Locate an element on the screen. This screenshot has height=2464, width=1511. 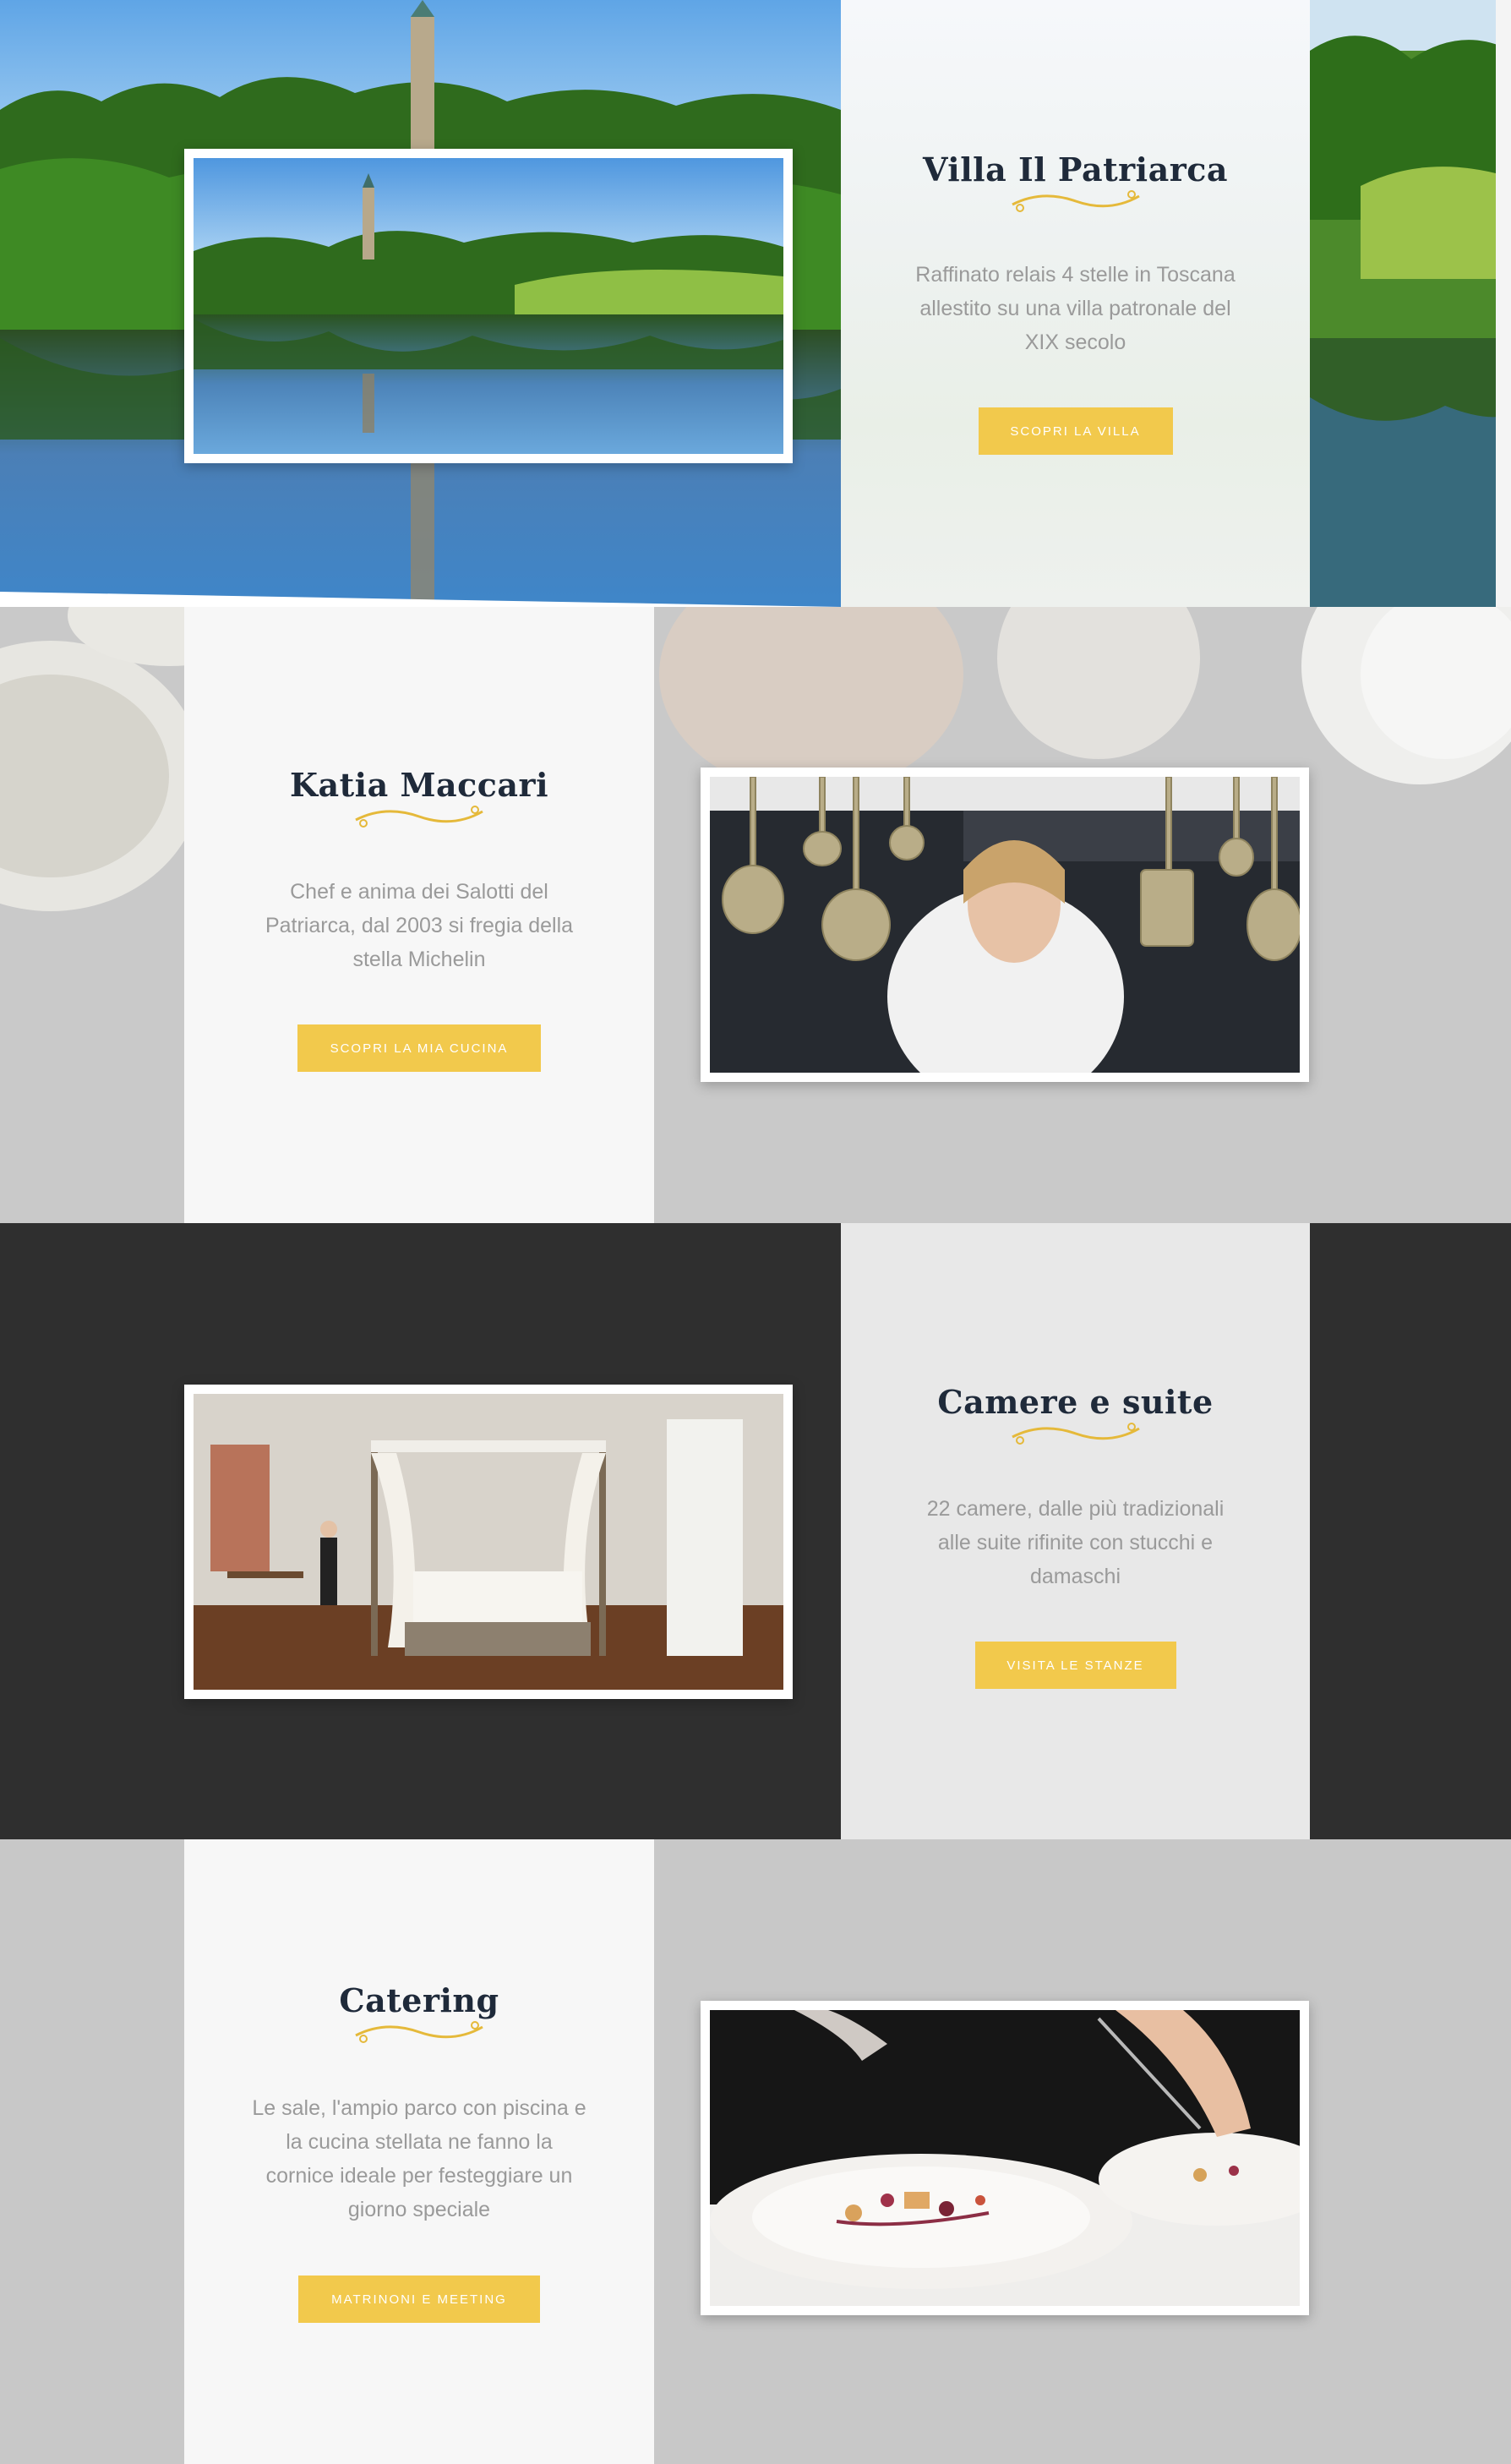
villa-text-line: allestito su una villa patronale del is located at coordinates (1075, 308).